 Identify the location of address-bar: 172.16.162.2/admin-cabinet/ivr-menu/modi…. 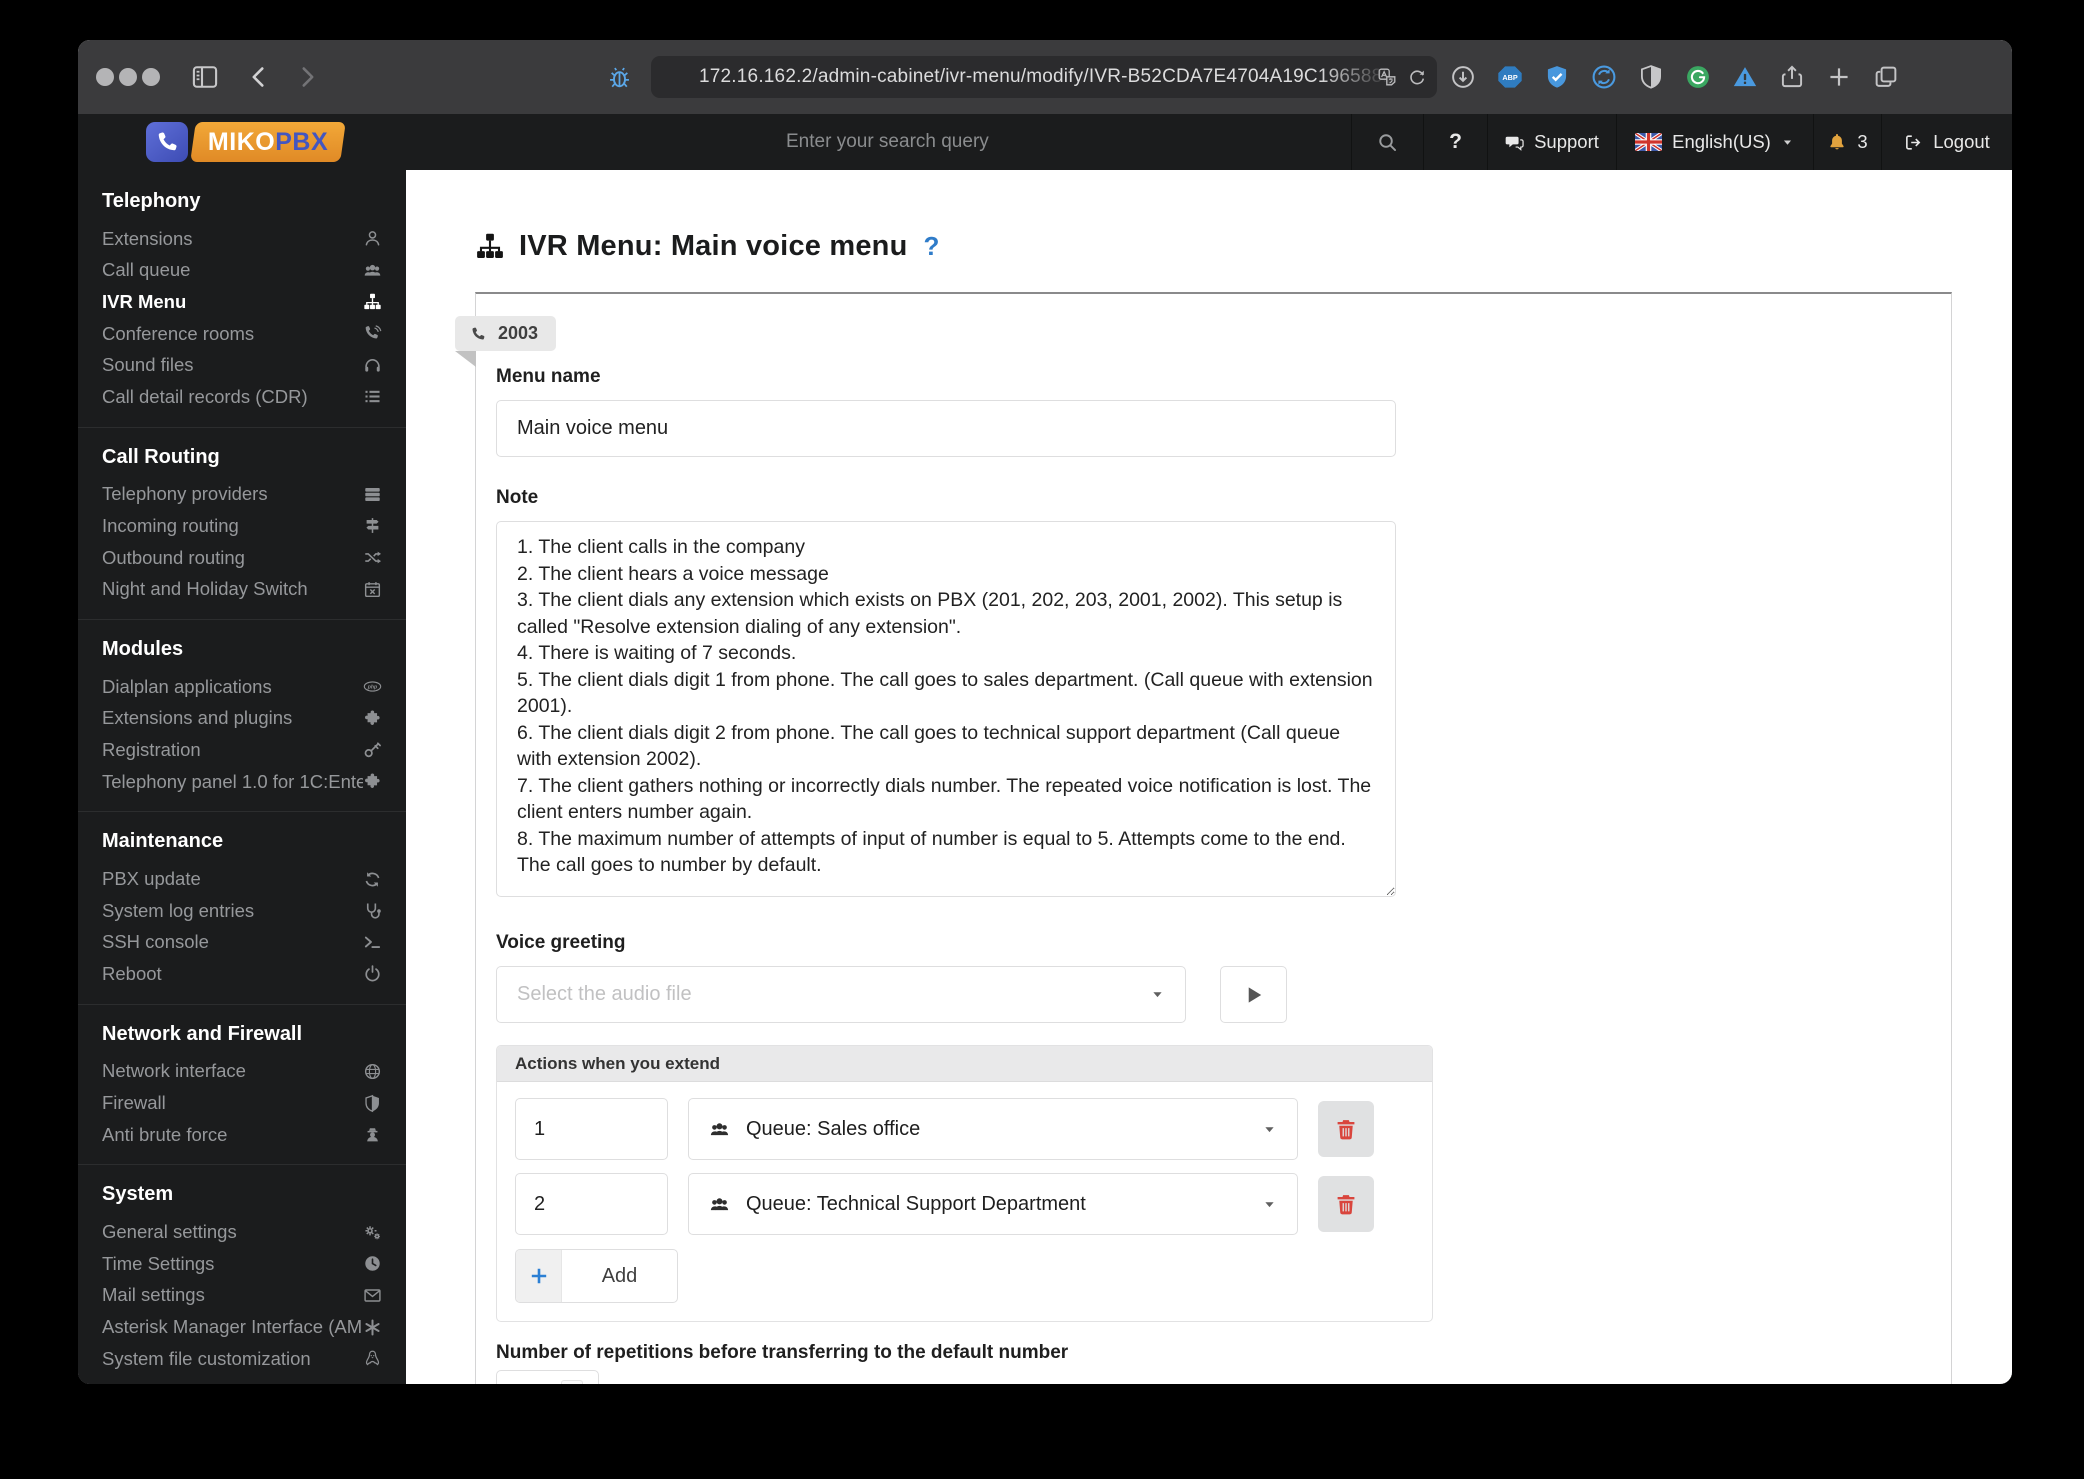
(1044, 77).